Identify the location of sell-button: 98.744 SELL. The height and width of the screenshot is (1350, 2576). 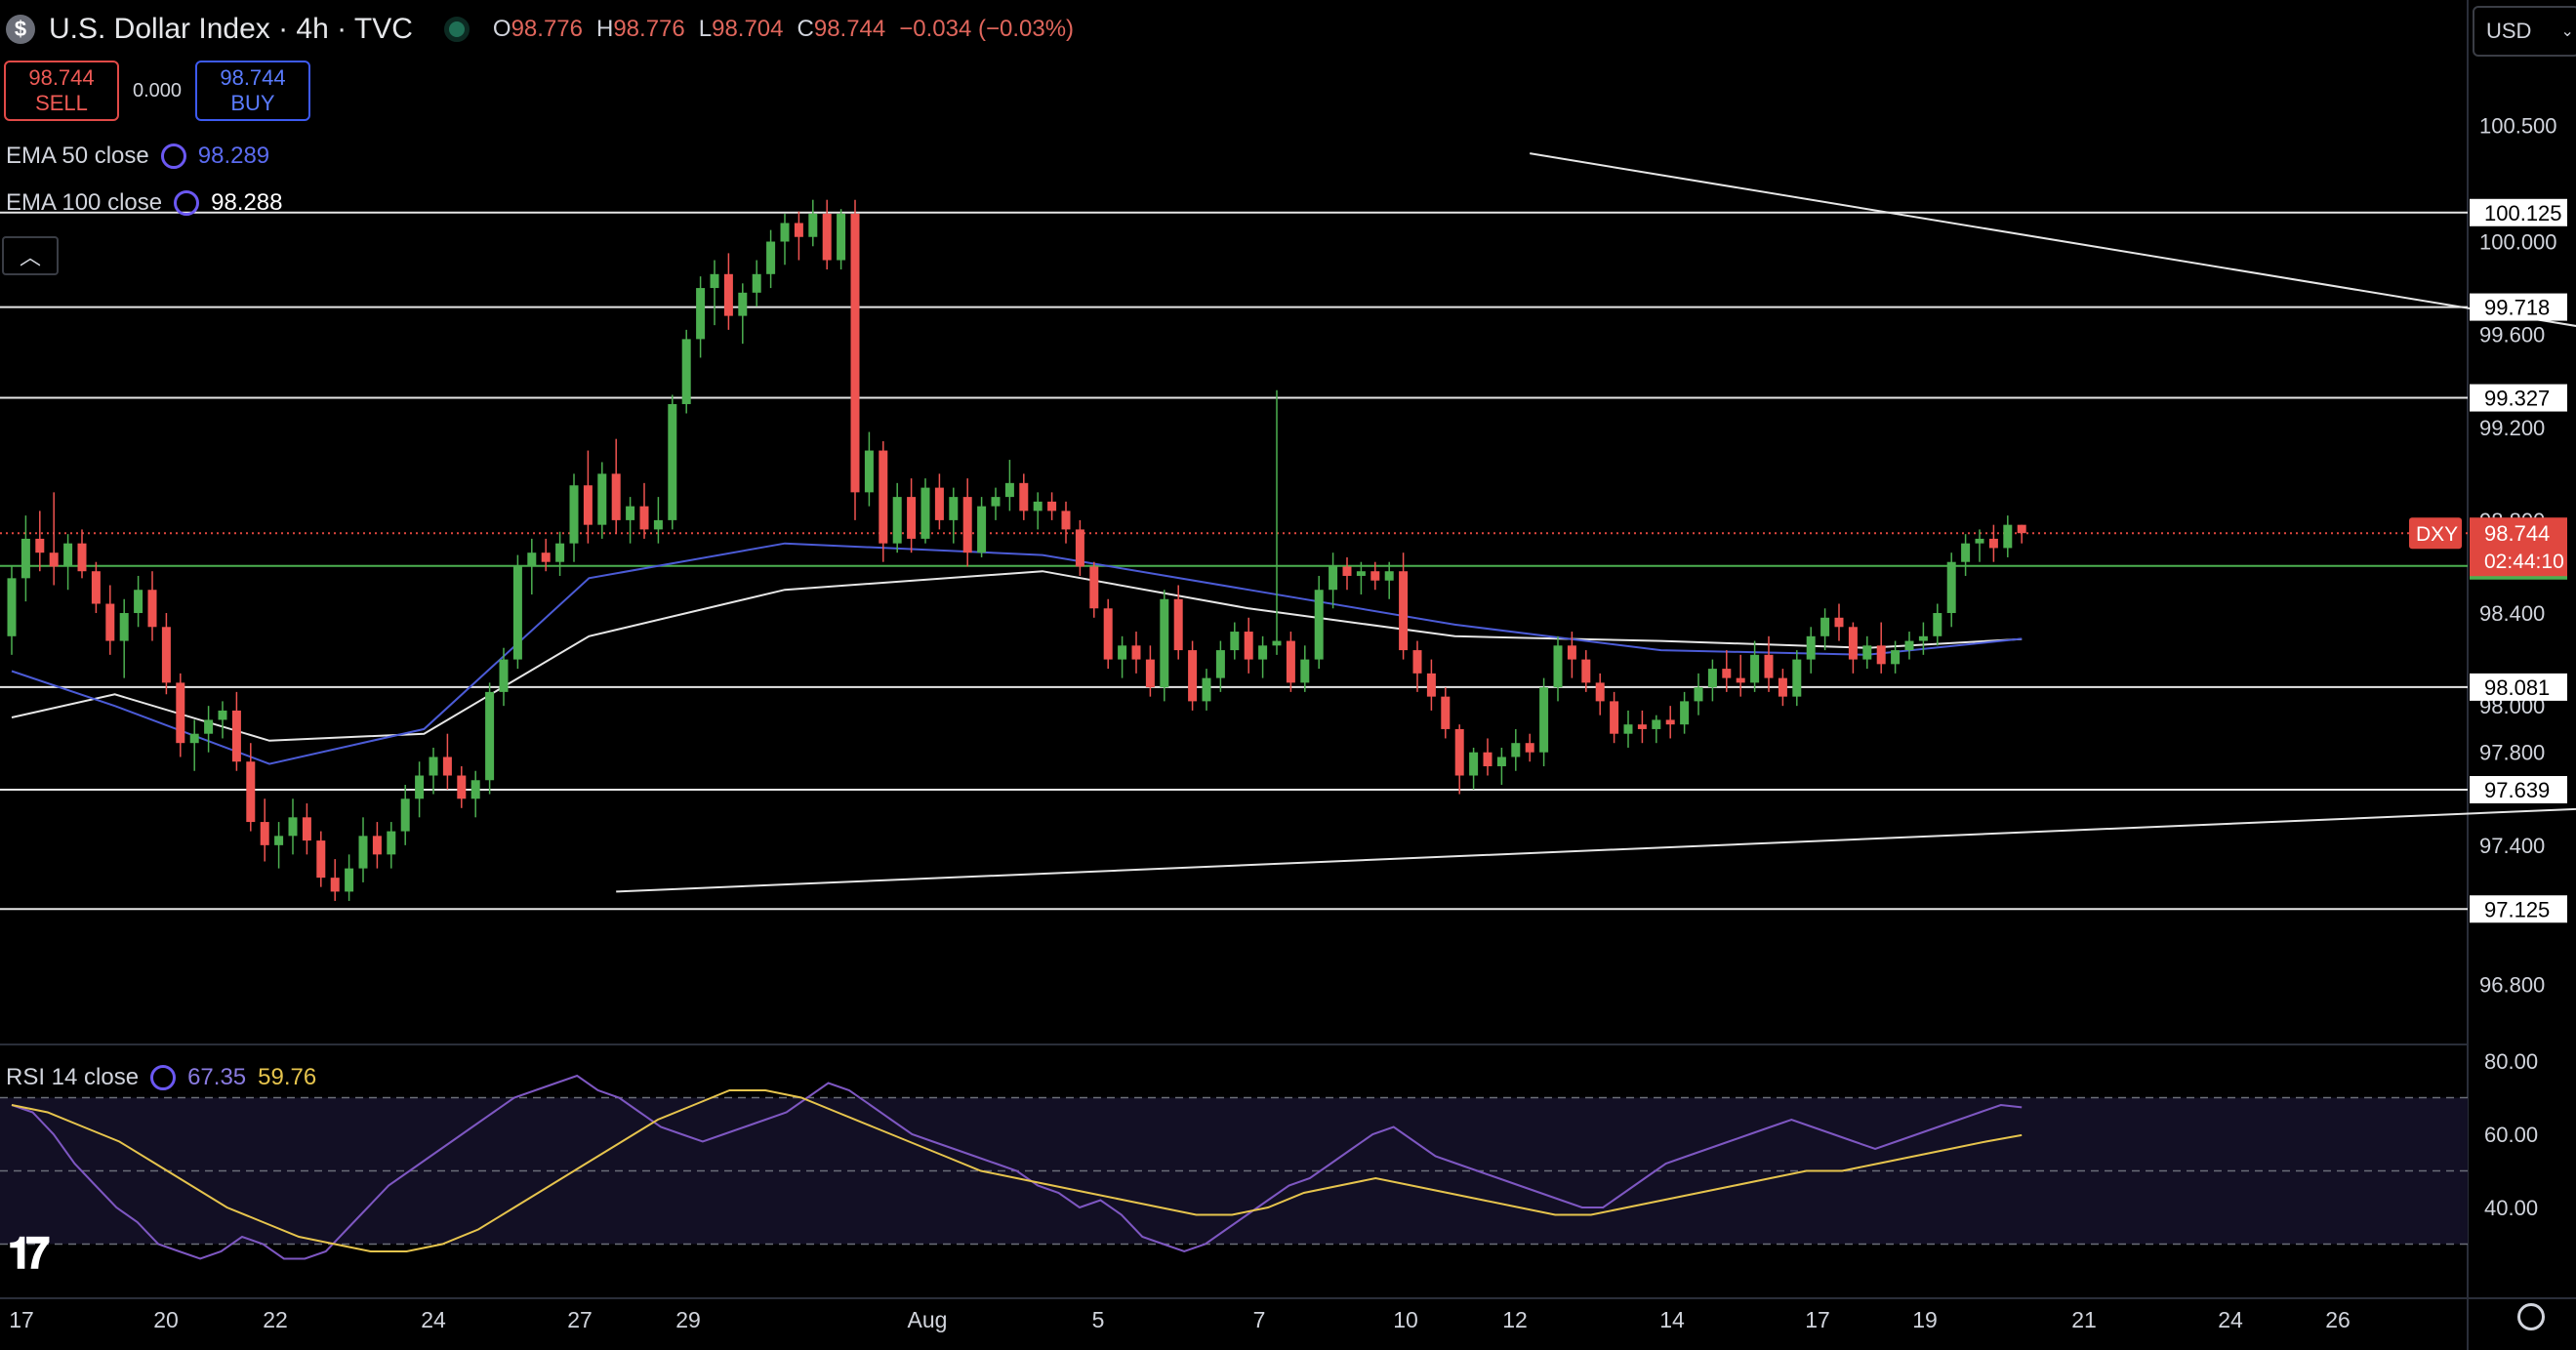
(61, 91).